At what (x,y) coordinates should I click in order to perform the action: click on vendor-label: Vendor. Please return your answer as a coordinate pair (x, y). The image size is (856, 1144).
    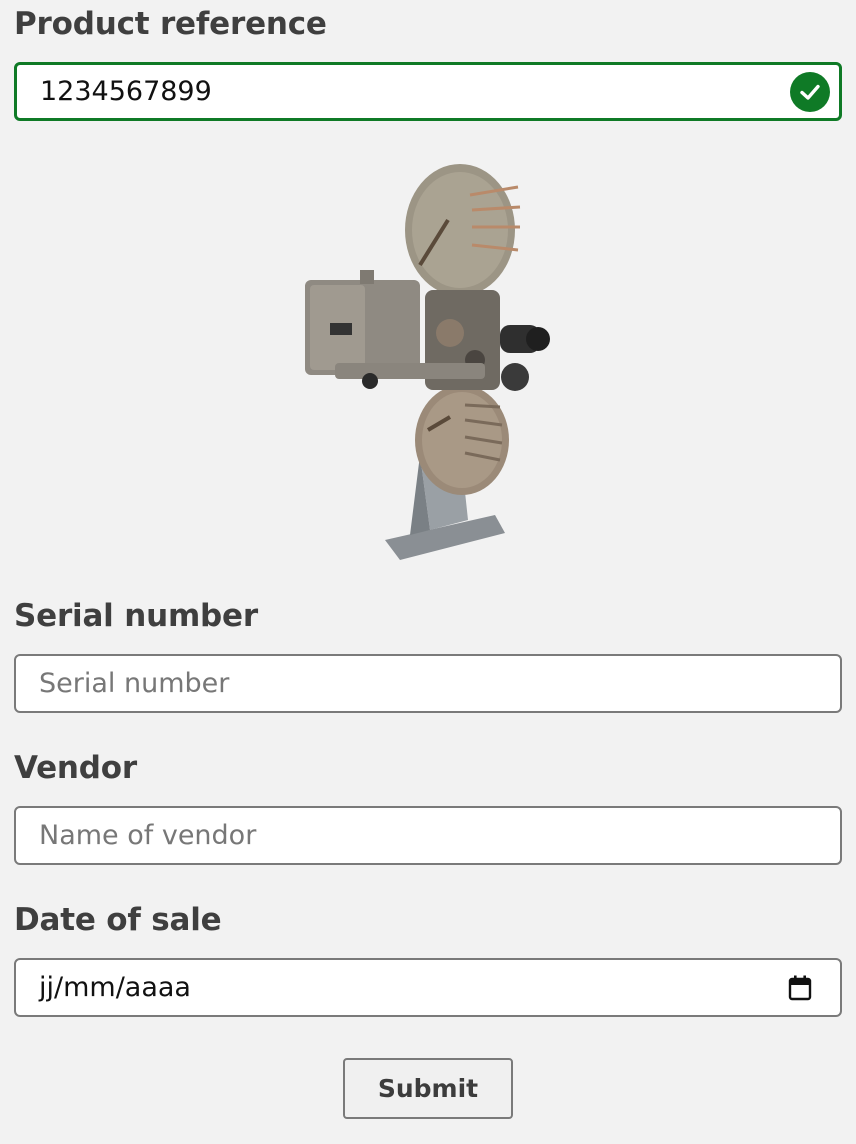
    Looking at the image, I should click on (75, 768).